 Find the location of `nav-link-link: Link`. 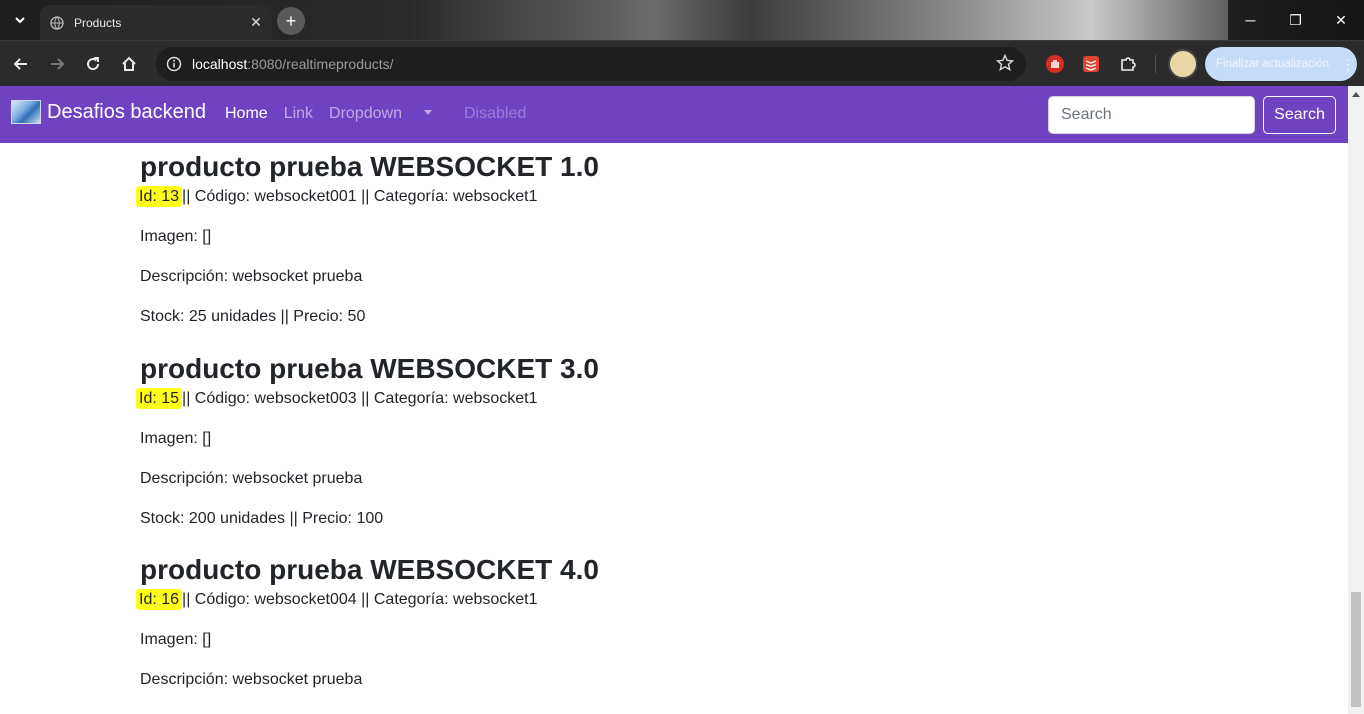

nav-link-link: Link is located at coordinates (298, 114).